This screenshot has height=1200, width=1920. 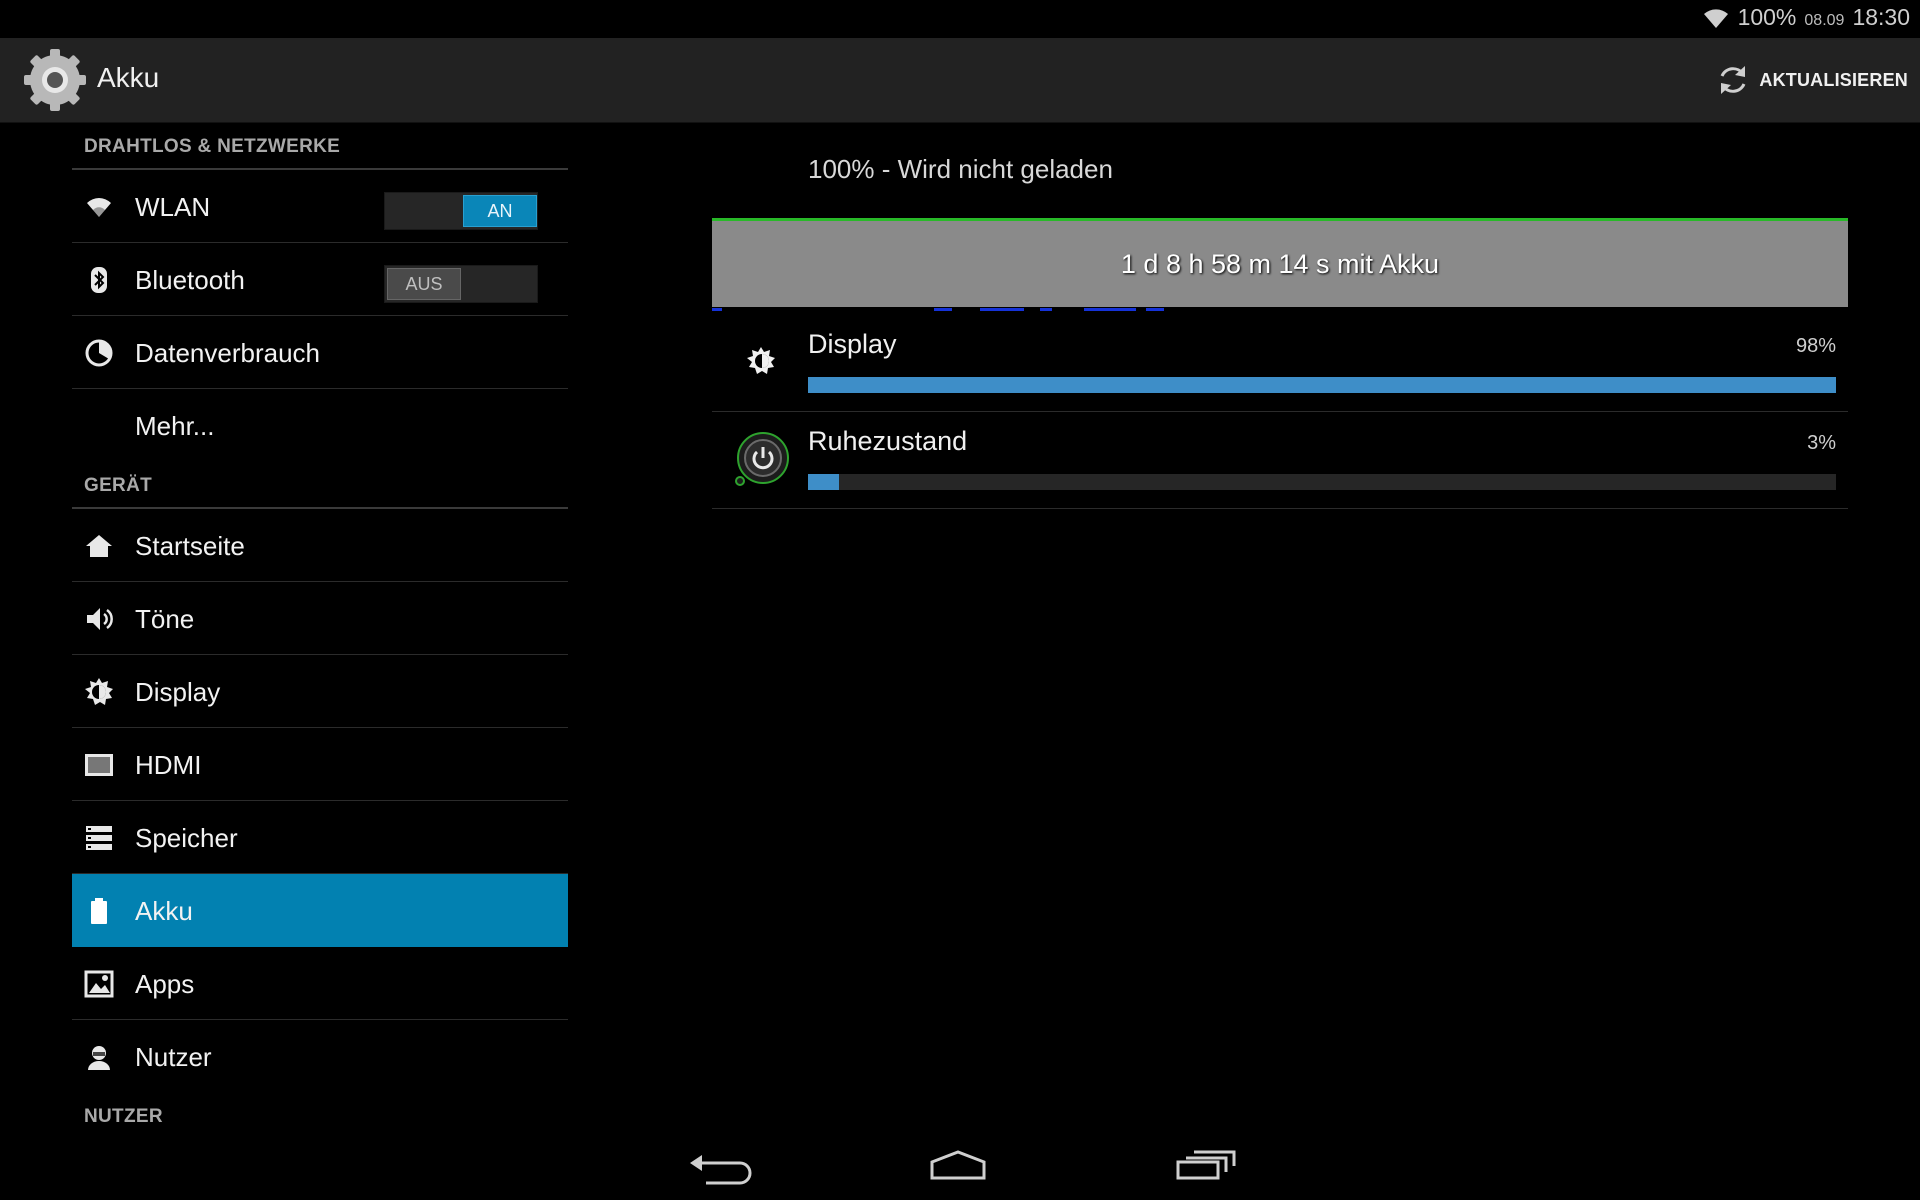 What do you see at coordinates (99, 838) in the screenshot?
I see `storage-icon` at bounding box center [99, 838].